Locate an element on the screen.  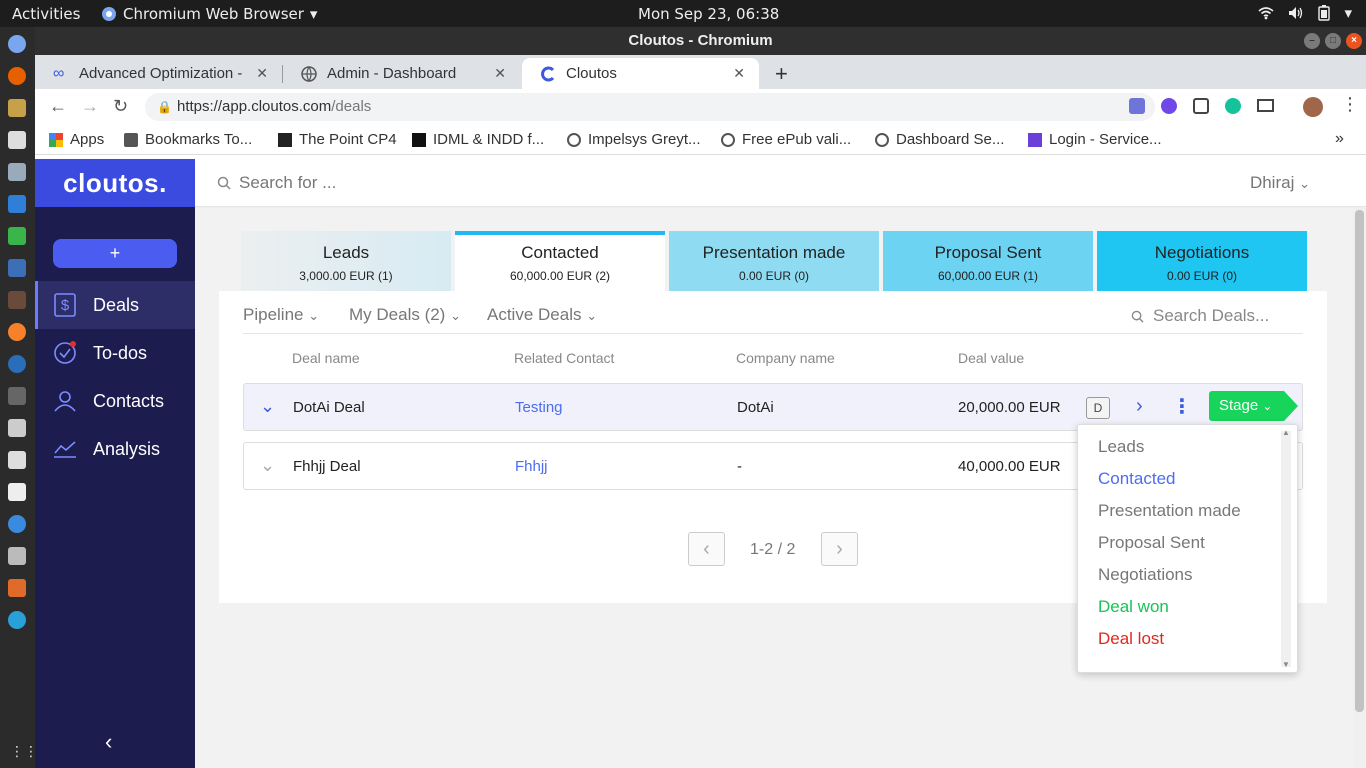
stage-contacted: Contacted 60,000.00 EUR (2) is located at coordinates (560, 261).